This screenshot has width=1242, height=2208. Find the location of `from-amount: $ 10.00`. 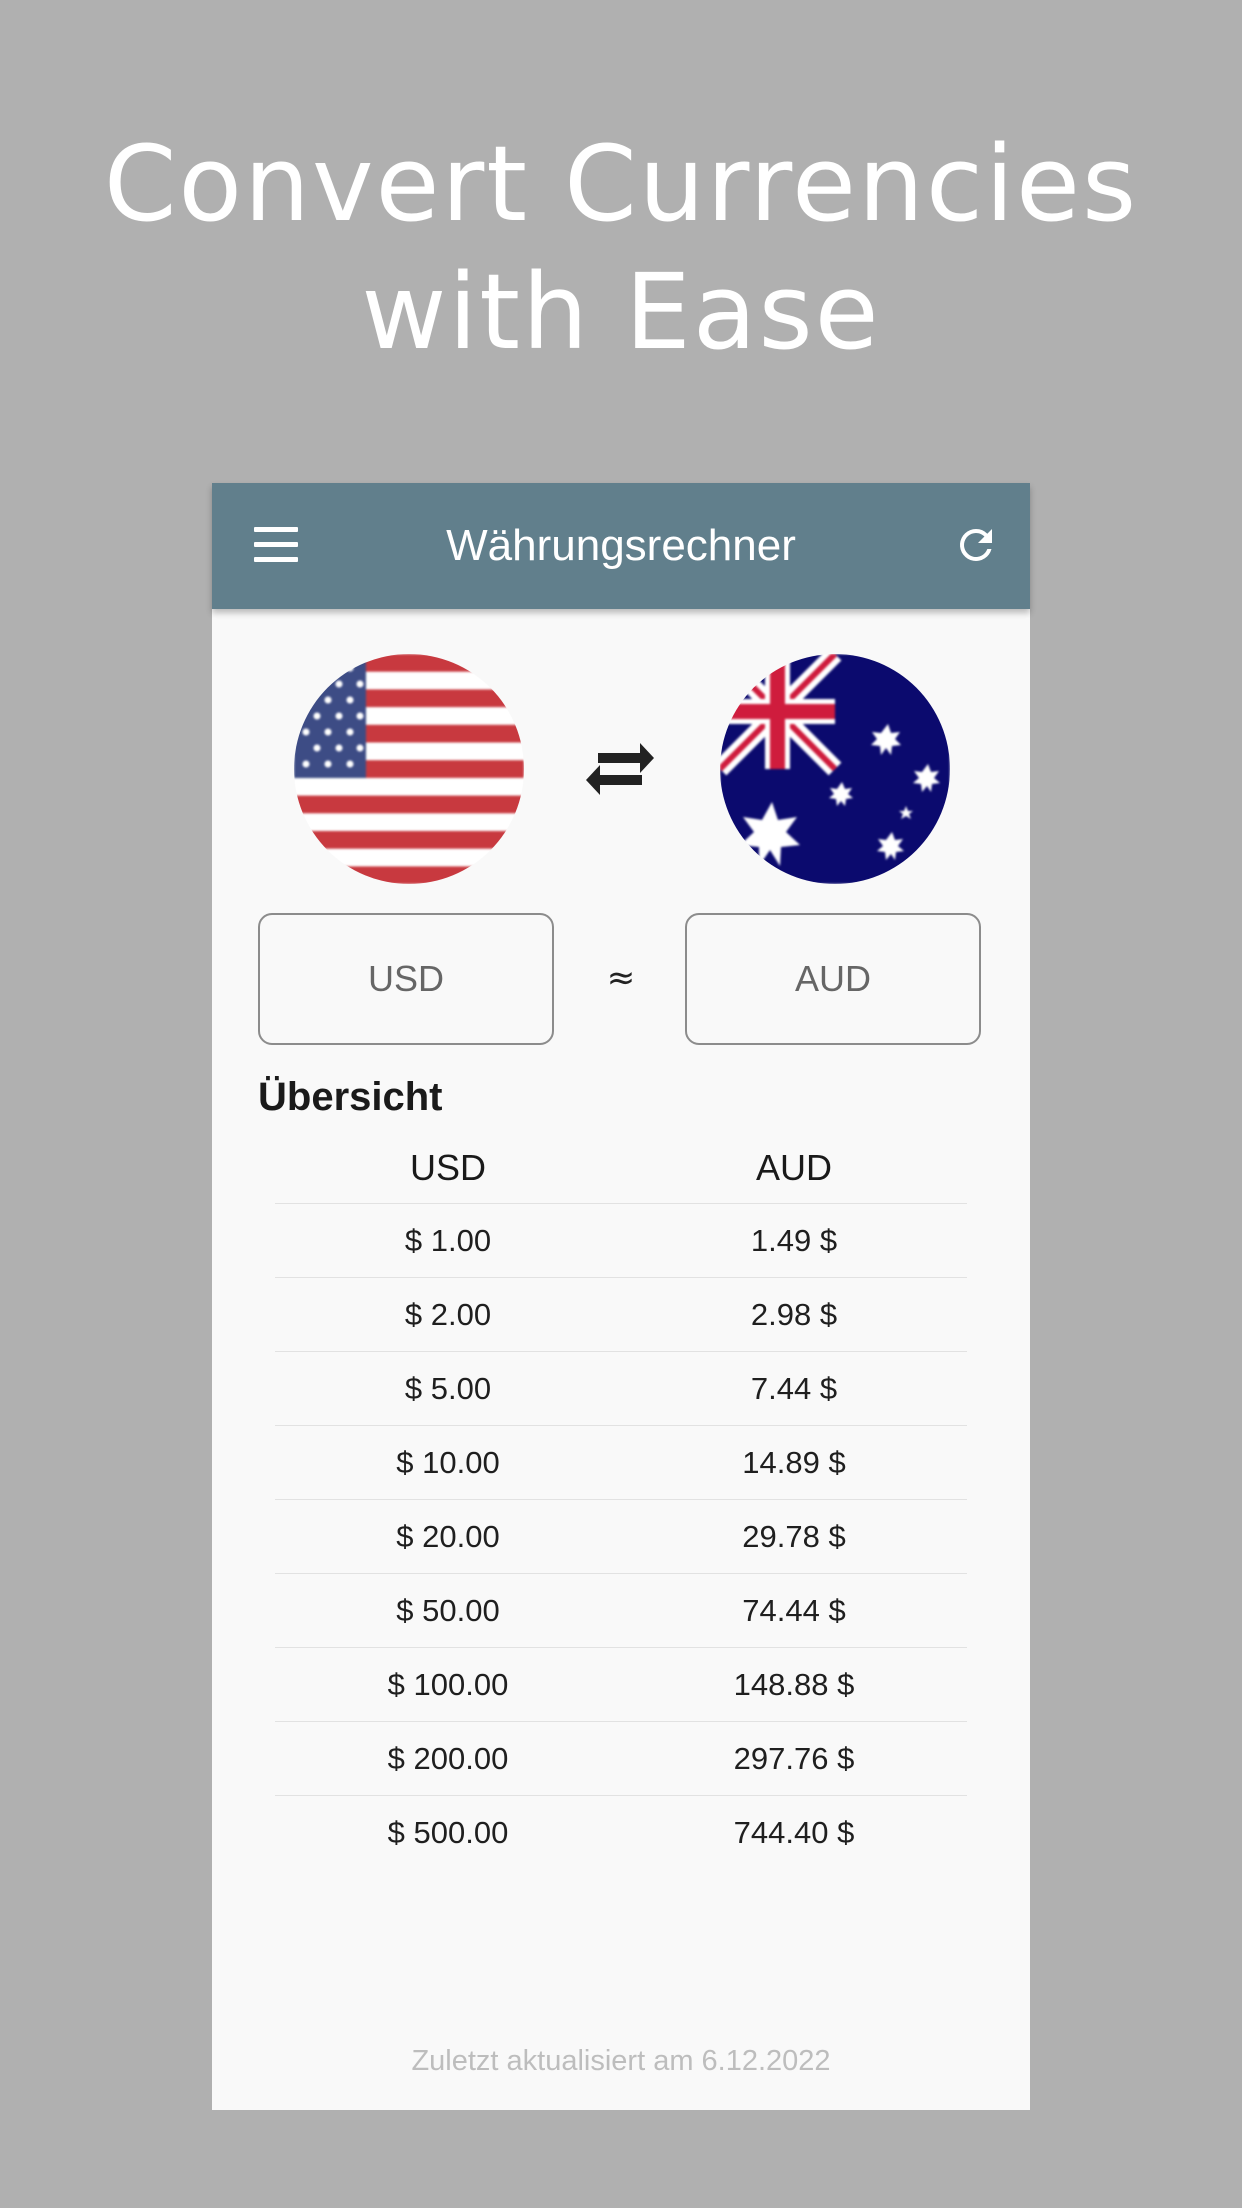

from-amount: $ 10.00 is located at coordinates (448, 1462).